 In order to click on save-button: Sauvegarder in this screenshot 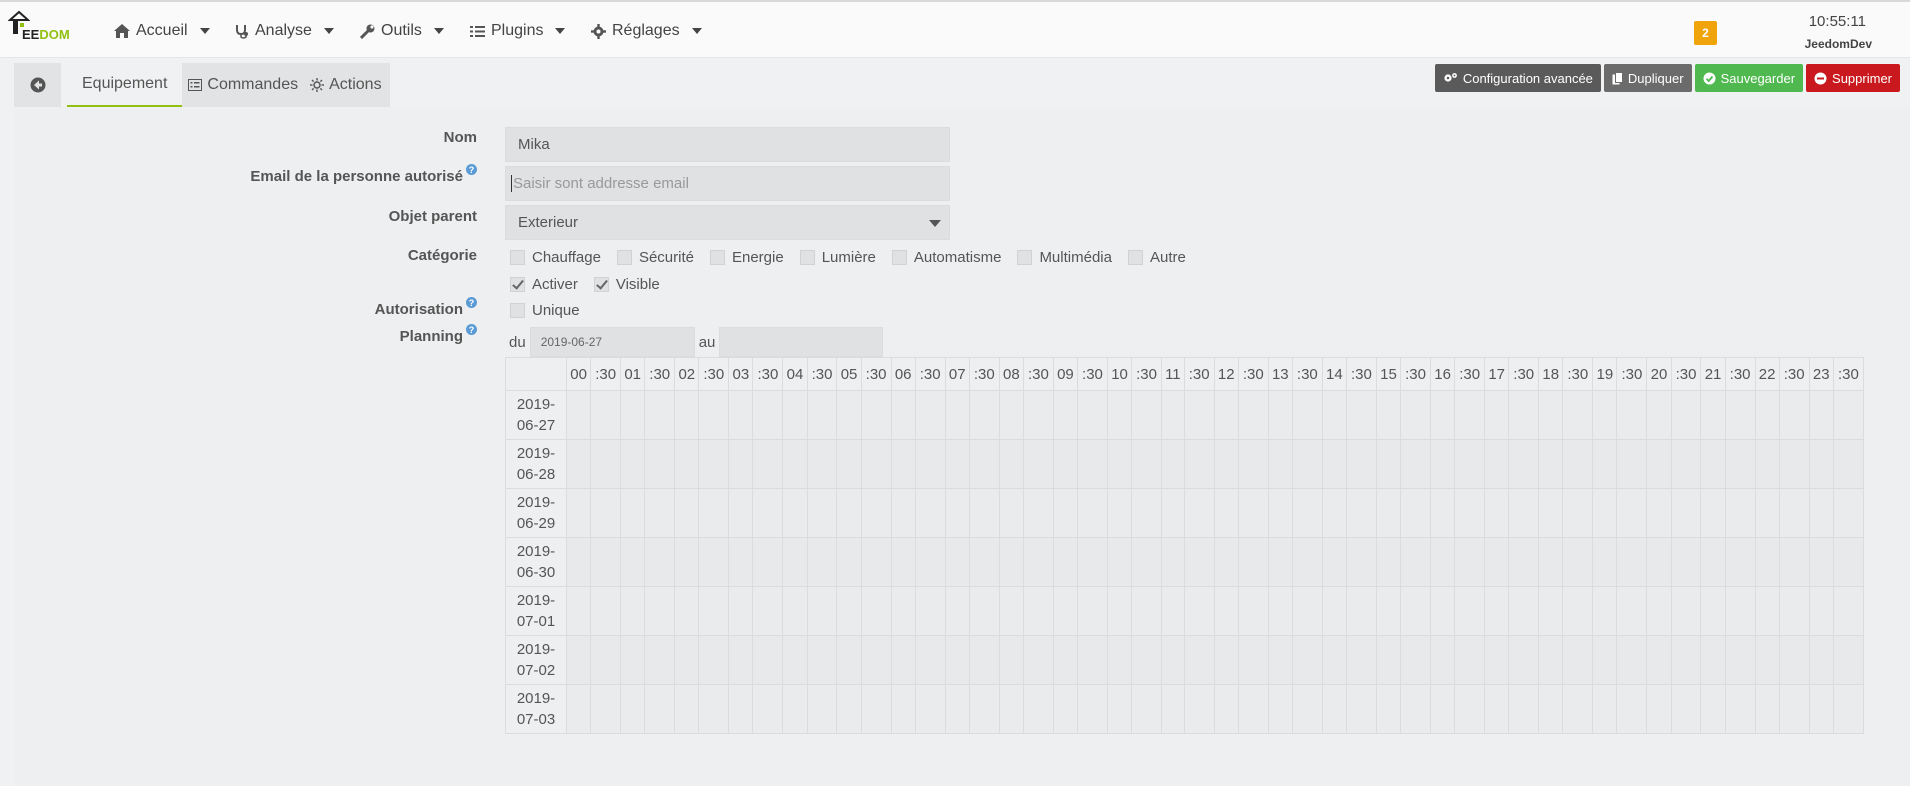, I will do `click(1749, 78)`.